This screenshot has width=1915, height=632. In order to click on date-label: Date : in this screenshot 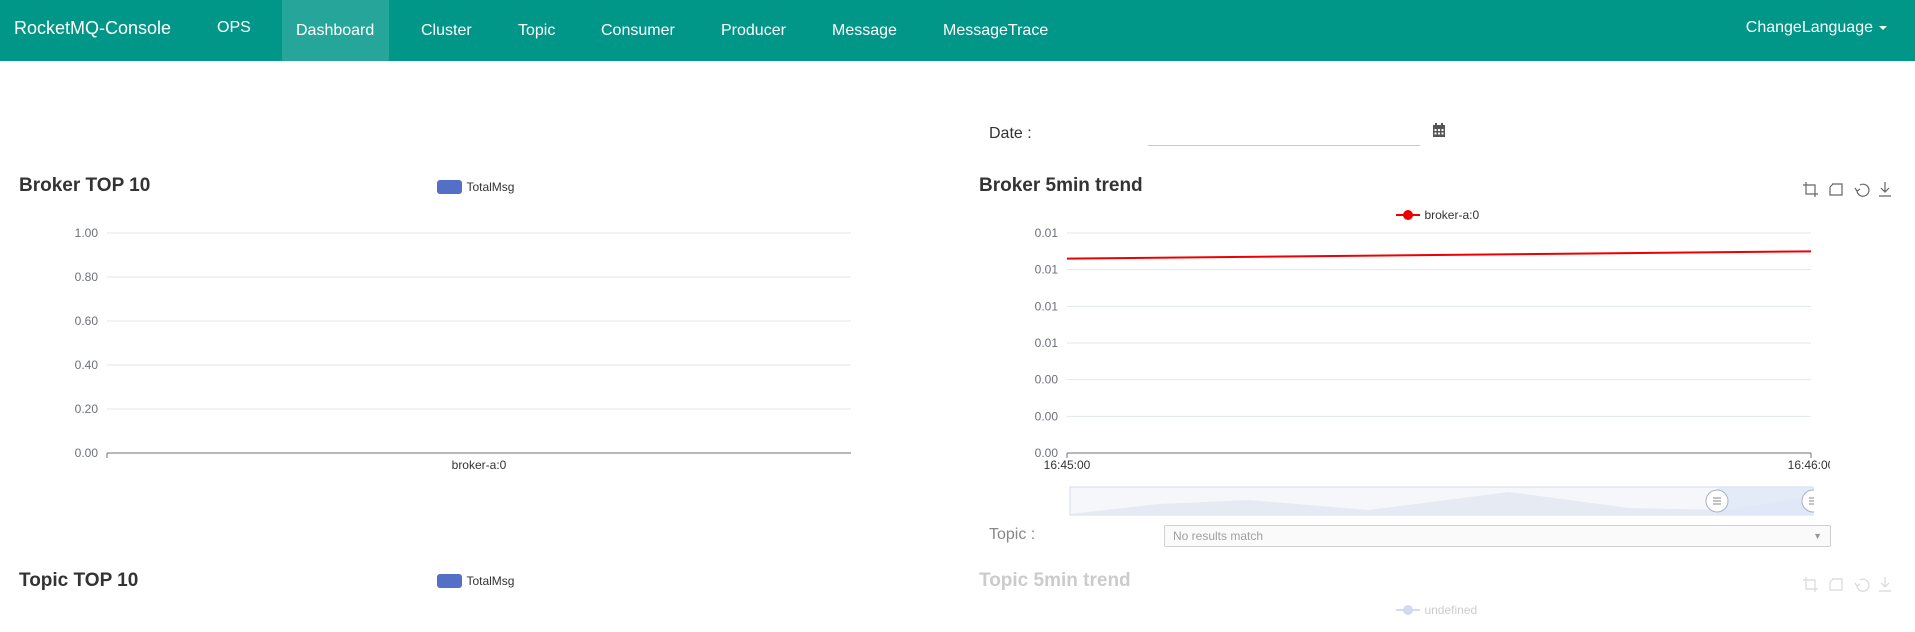, I will do `click(1010, 133)`.